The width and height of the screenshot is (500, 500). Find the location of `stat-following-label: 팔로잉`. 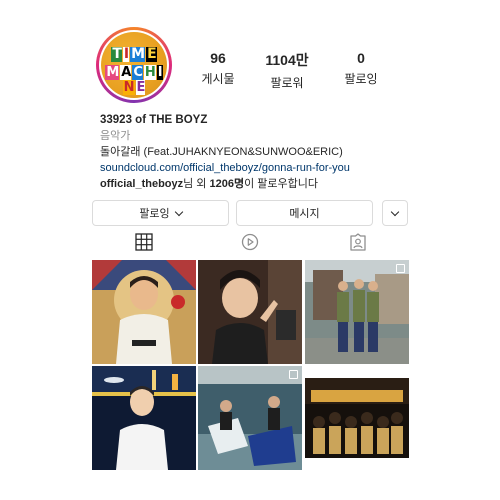

stat-following-label: 팔로잉 is located at coordinates (361, 79).